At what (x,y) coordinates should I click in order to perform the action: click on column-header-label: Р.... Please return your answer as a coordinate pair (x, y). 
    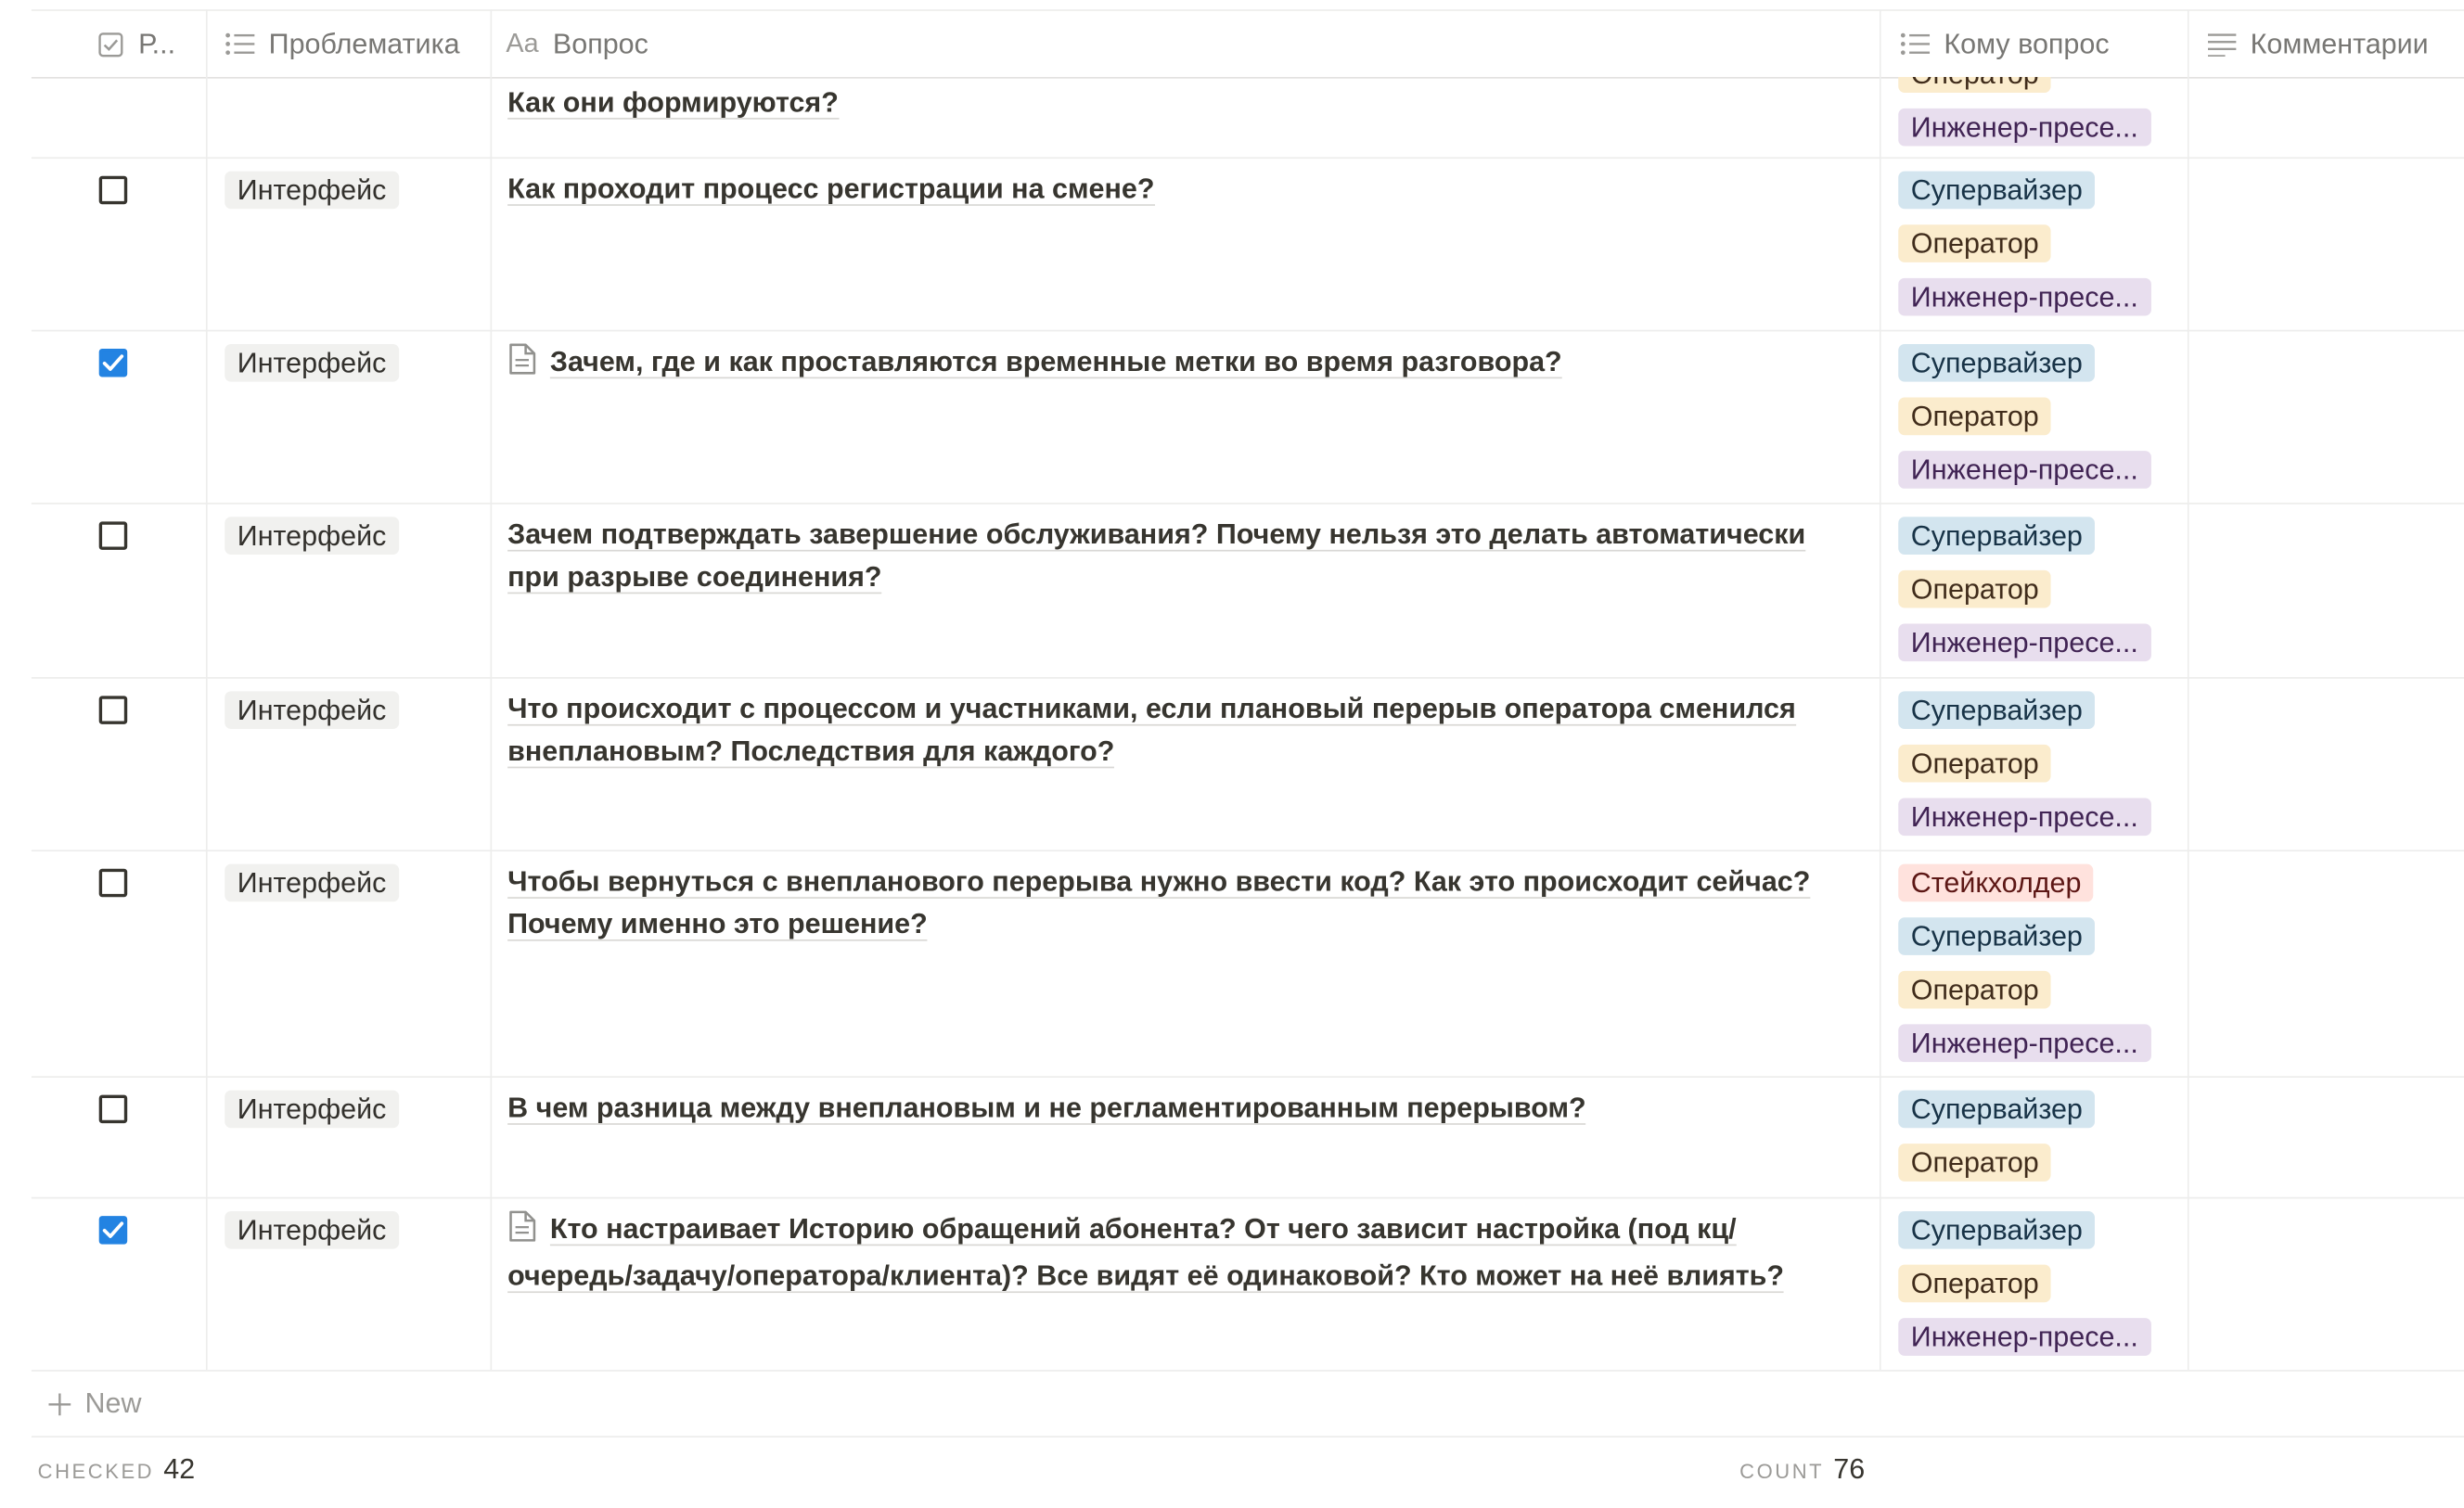
    Looking at the image, I should click on (157, 43).